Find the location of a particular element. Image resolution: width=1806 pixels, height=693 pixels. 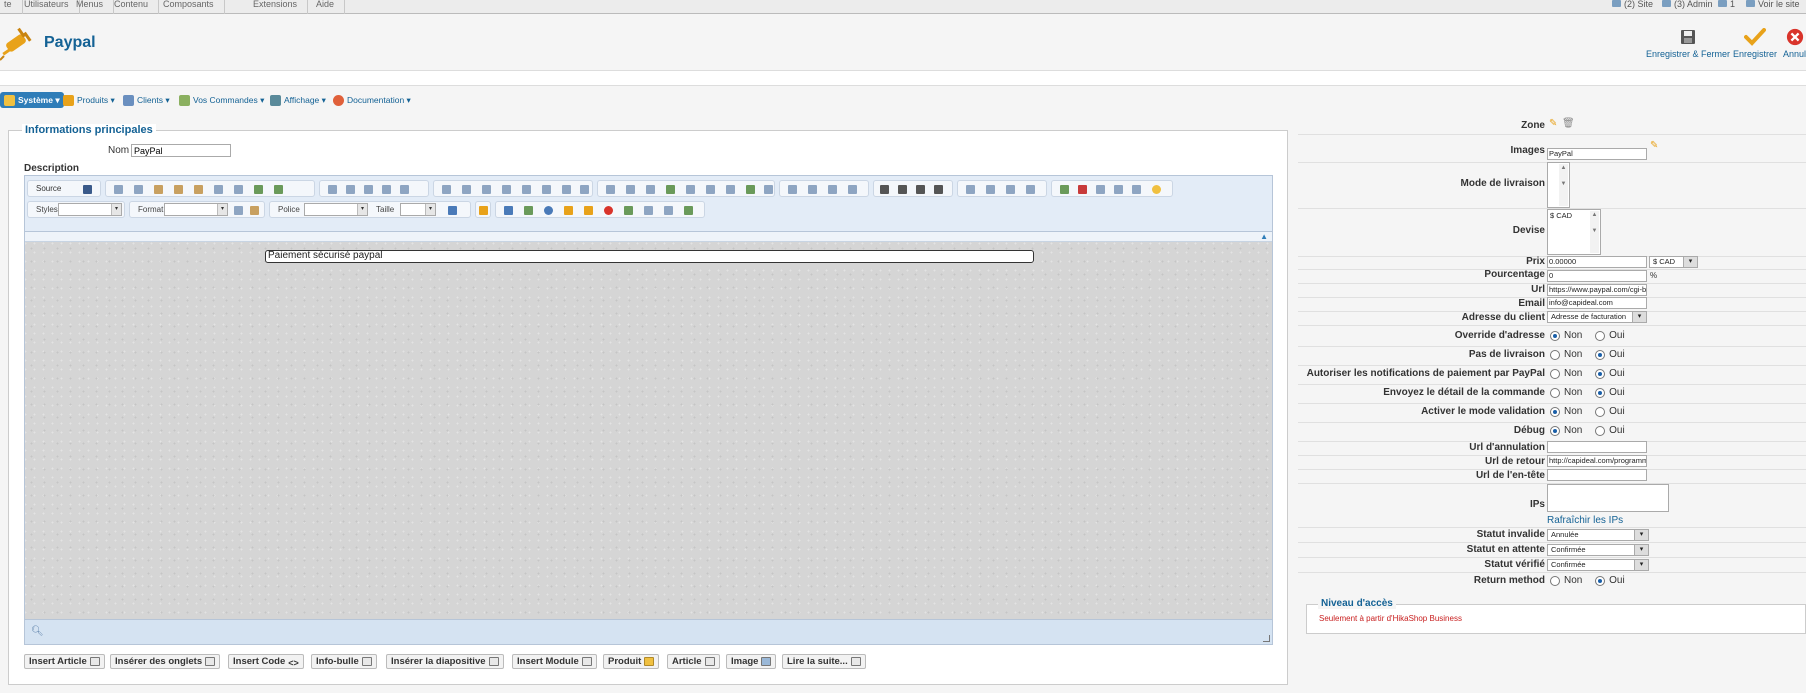

statut-attente-label: Statut en attente is located at coordinates (1505, 549).